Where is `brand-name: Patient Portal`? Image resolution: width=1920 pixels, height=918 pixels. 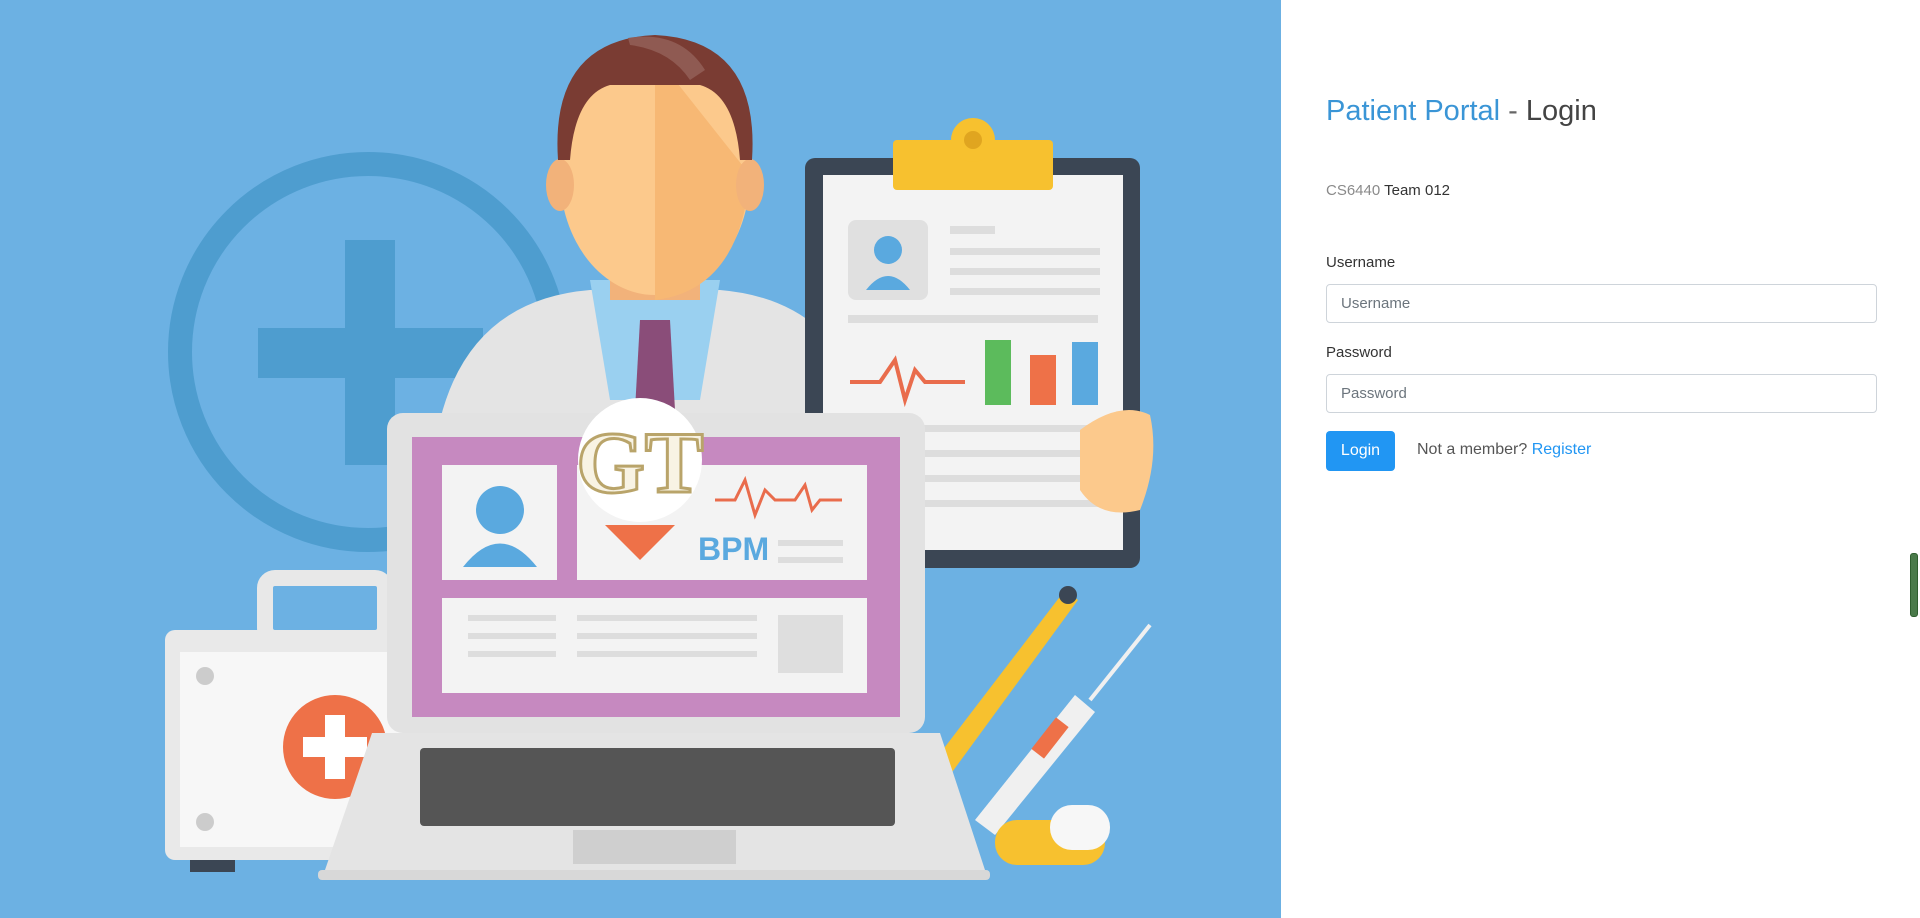 brand-name: Patient Portal is located at coordinates (1413, 111).